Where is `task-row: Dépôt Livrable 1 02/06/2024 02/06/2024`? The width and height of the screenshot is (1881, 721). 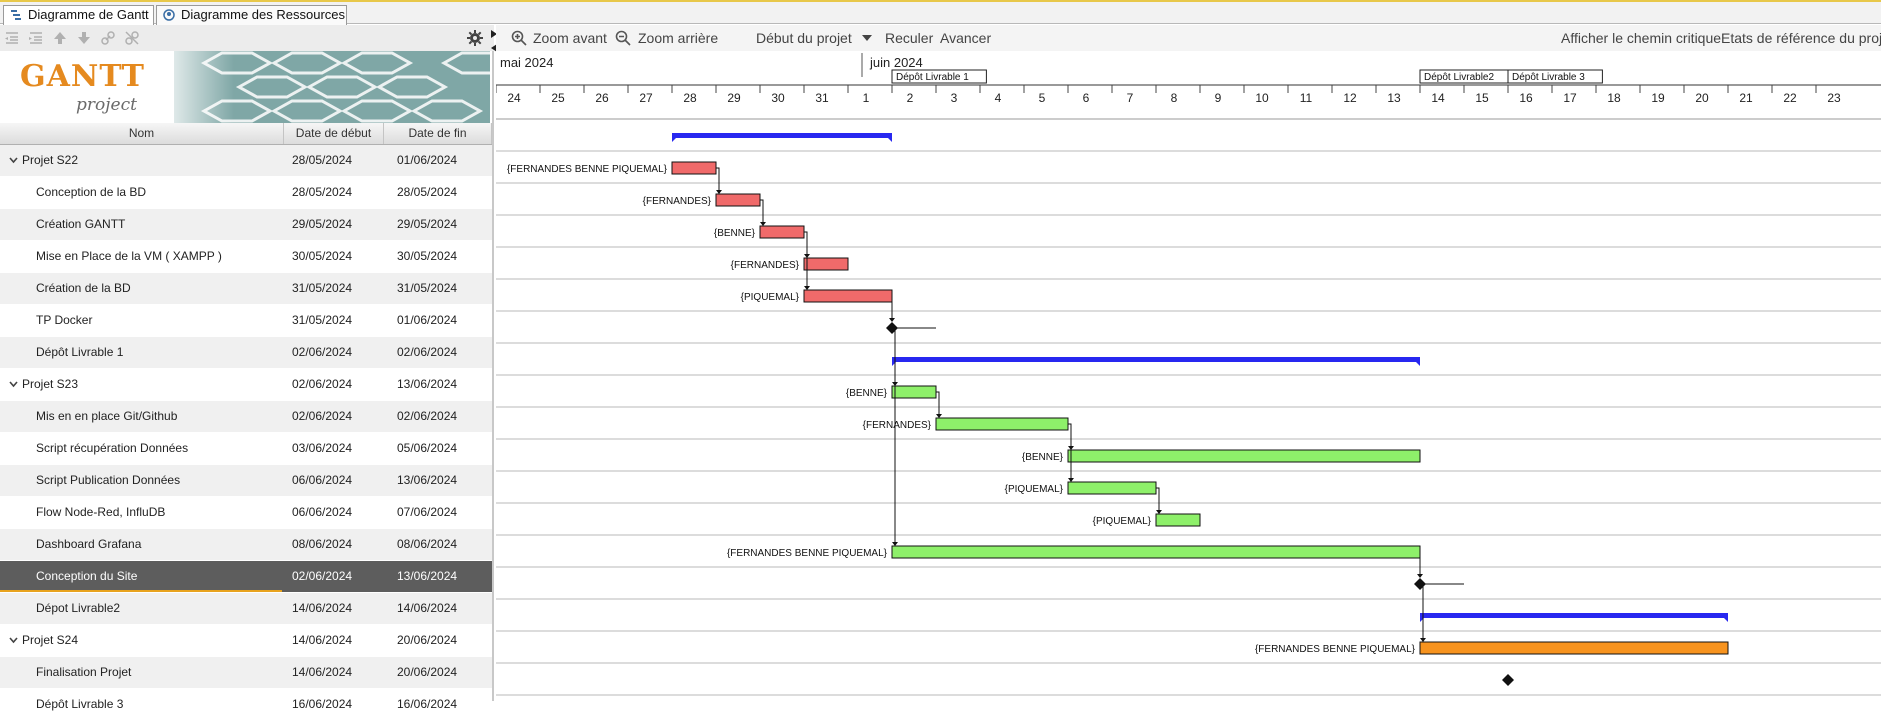
task-row: Dépôt Livrable 1 02/06/2024 02/06/2024 is located at coordinates (246, 353).